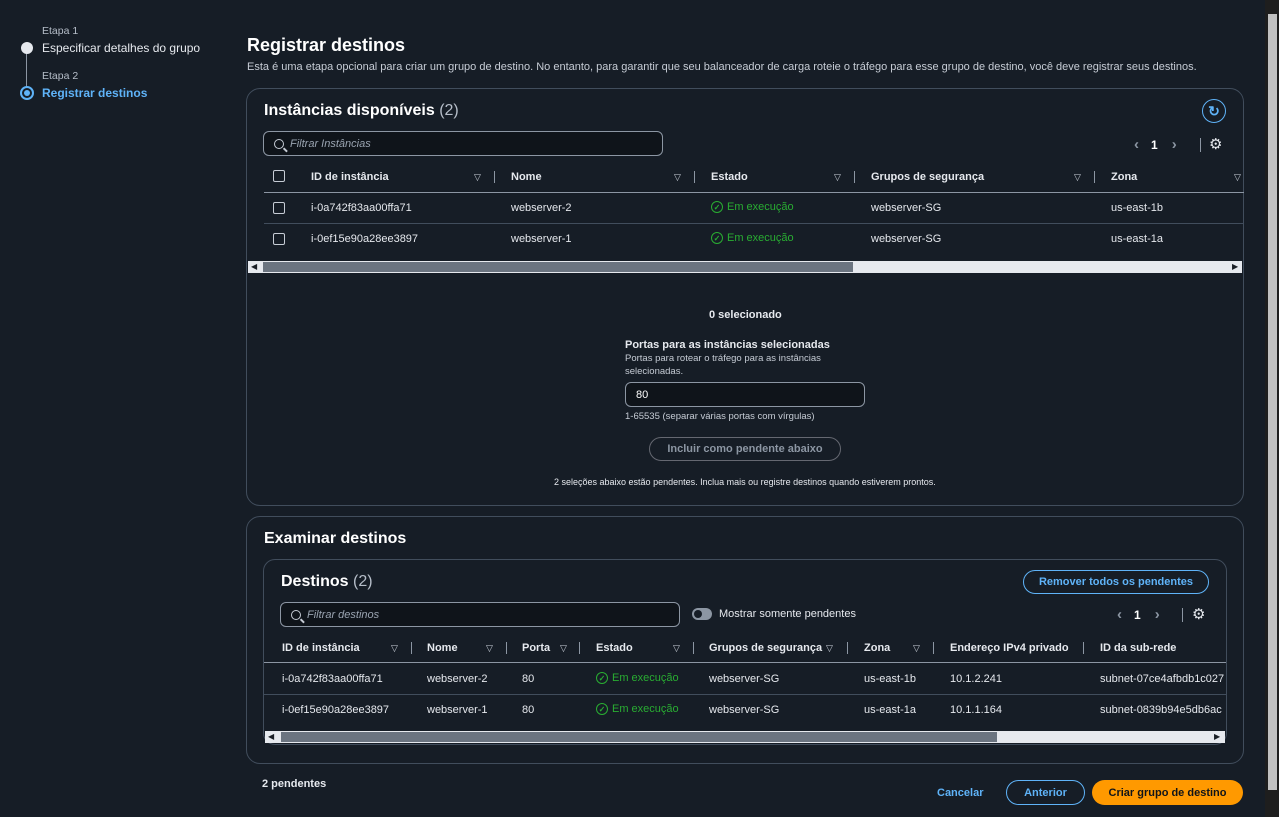 Image resolution: width=1279 pixels, height=817 pixels. What do you see at coordinates (336, 710) in the screenshot?
I see `target-instance-id: i-0ef15e90a28ee3897` at bounding box center [336, 710].